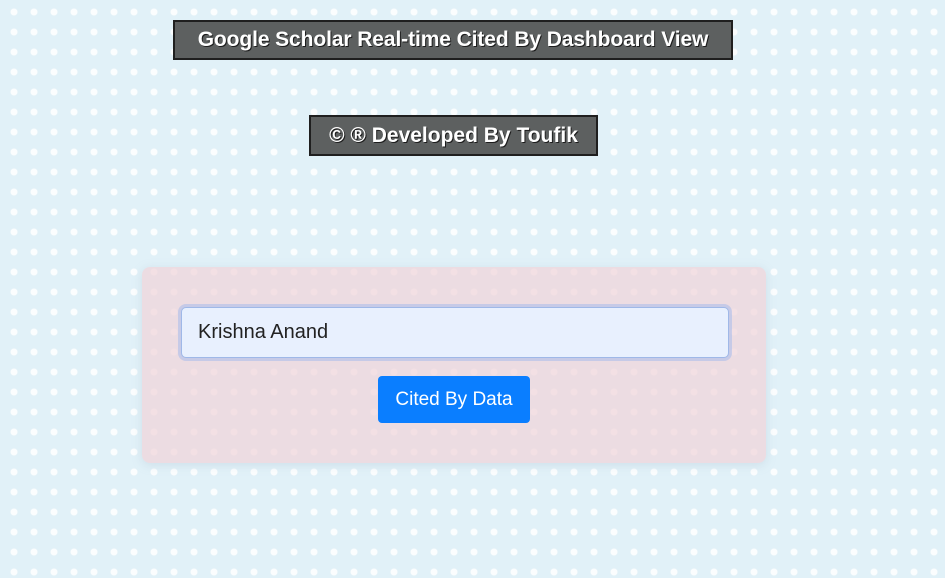  What do you see at coordinates (453, 135) in the screenshot?
I see `developer-credit: © ® Developed By Toufik` at bounding box center [453, 135].